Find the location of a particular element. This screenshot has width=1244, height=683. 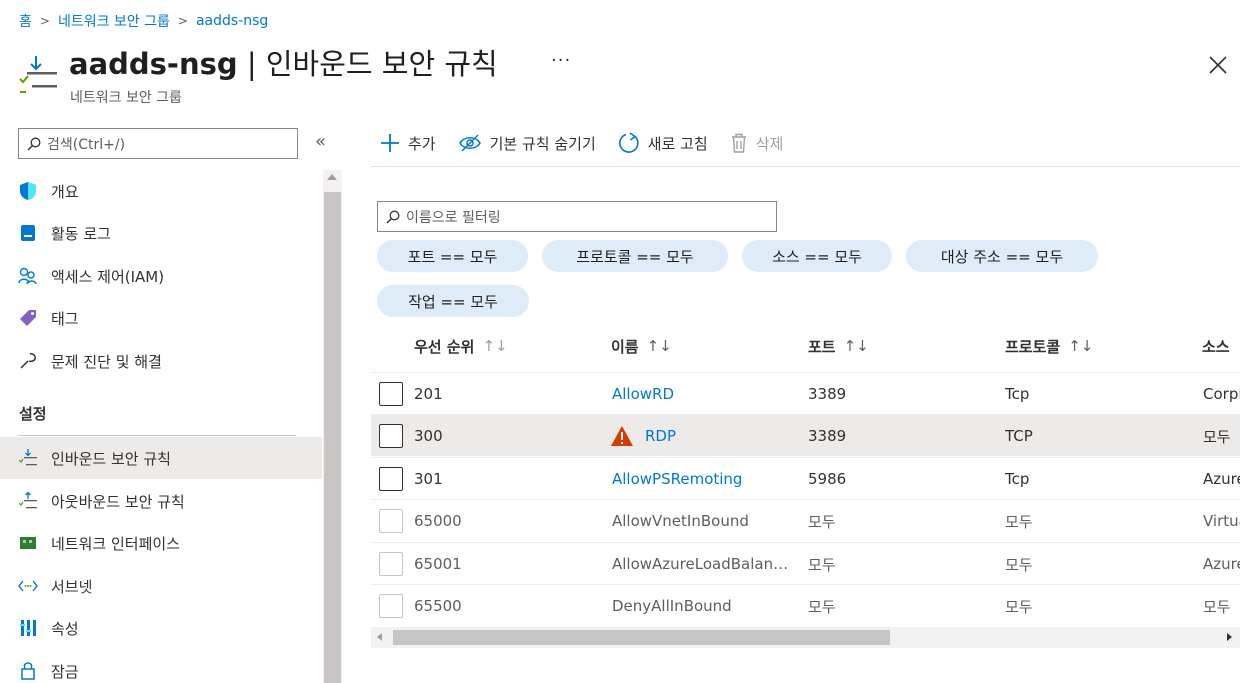

table-row: 65500 DenyAllInBound 모두 모두 모두 is located at coordinates (805, 605).